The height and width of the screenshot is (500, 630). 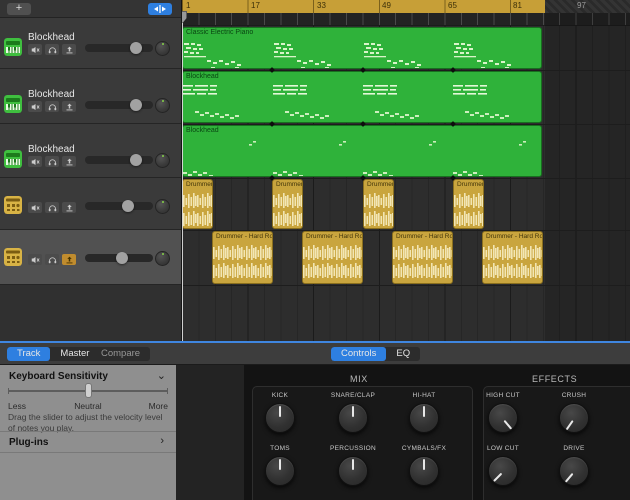 What do you see at coordinates (28, 442) in the screenshot?
I see `plugins-row: Plug-ins` at bounding box center [28, 442].